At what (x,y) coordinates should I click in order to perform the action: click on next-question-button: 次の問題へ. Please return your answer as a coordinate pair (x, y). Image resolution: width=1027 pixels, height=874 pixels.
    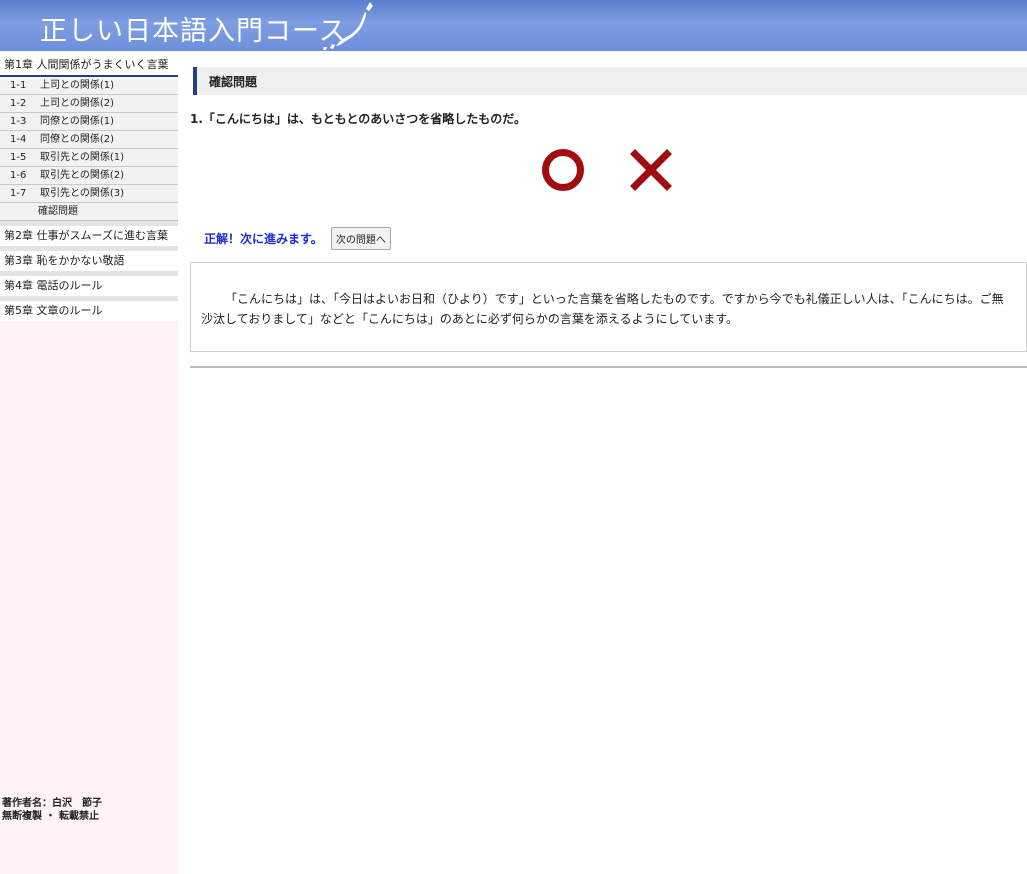
    Looking at the image, I should click on (360, 238).